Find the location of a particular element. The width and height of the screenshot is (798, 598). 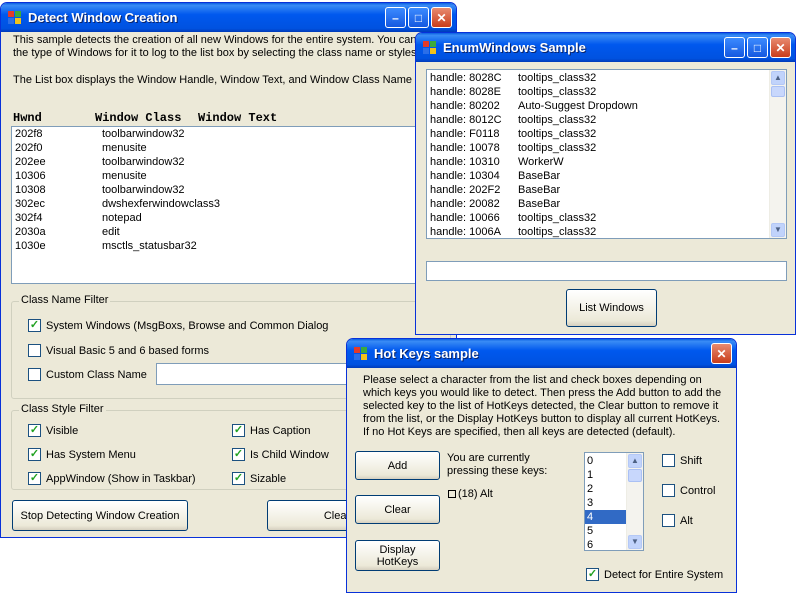

appwindow-checkbox: ✓ is located at coordinates (34, 478).